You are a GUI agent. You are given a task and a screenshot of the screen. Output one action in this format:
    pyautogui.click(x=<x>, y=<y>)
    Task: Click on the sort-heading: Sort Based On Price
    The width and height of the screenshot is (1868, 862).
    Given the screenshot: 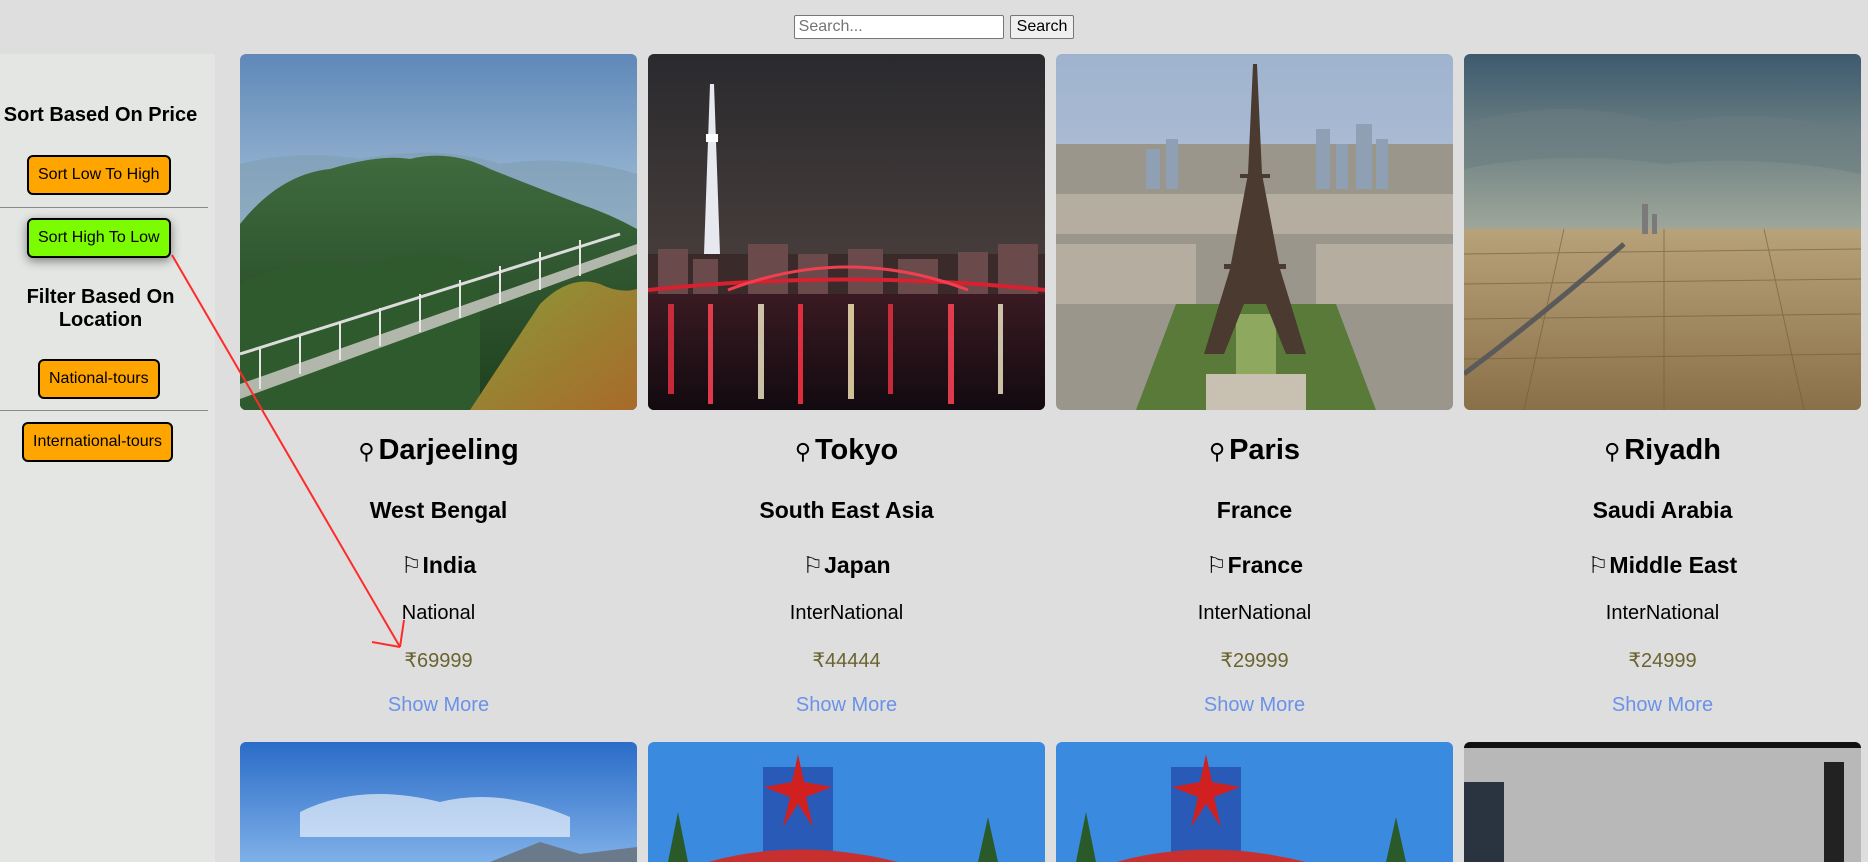 What is the action you would take?
    pyautogui.click(x=100, y=115)
    